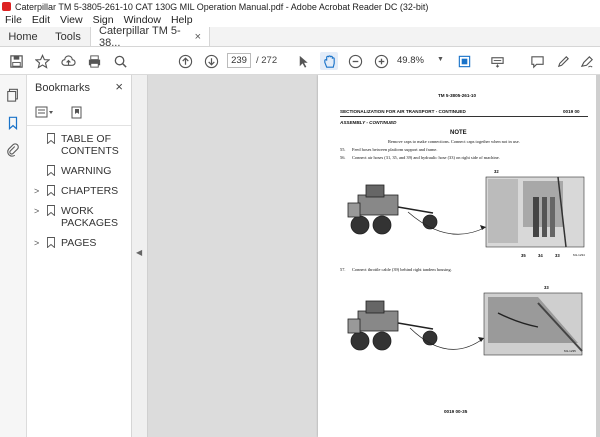 The height and width of the screenshot is (437, 600). Describe the element at coordinates (465, 324) in the screenshot. I see `figure-throttle-cable` at that location.